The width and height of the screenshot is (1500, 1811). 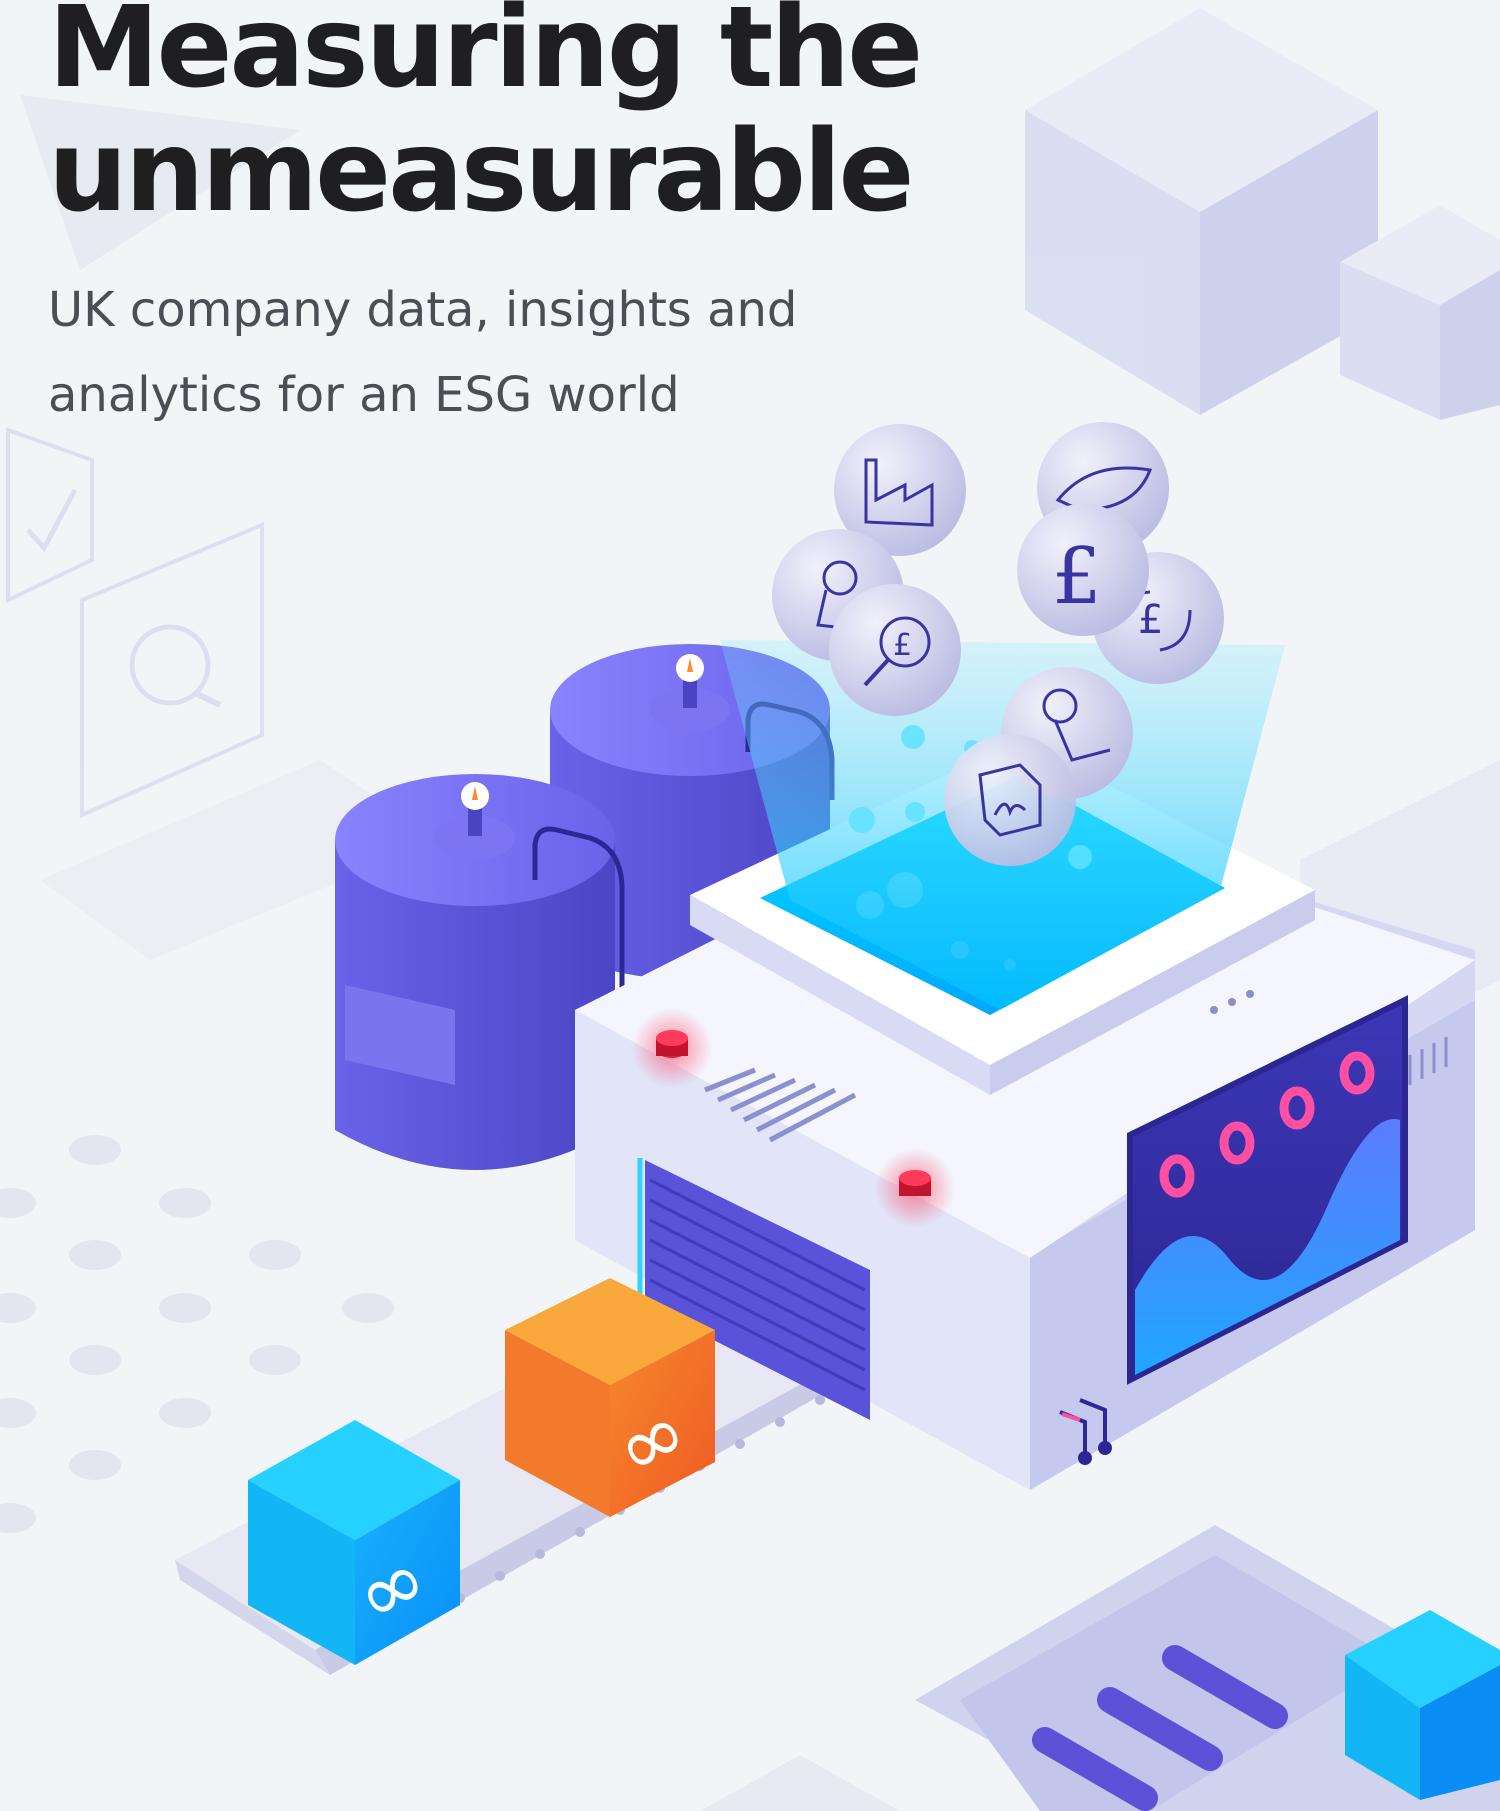 I want to click on search-icon, so click(x=172, y=670).